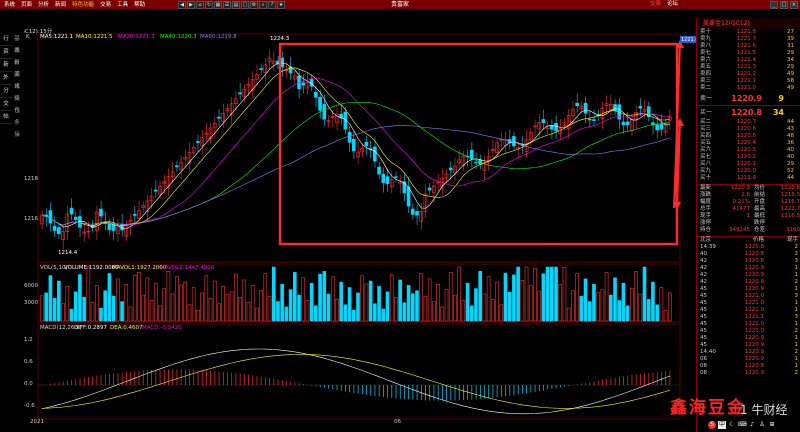 The height and width of the screenshot is (432, 800). I want to click on bid-row: 买十 1219.9 44, so click(748, 178).